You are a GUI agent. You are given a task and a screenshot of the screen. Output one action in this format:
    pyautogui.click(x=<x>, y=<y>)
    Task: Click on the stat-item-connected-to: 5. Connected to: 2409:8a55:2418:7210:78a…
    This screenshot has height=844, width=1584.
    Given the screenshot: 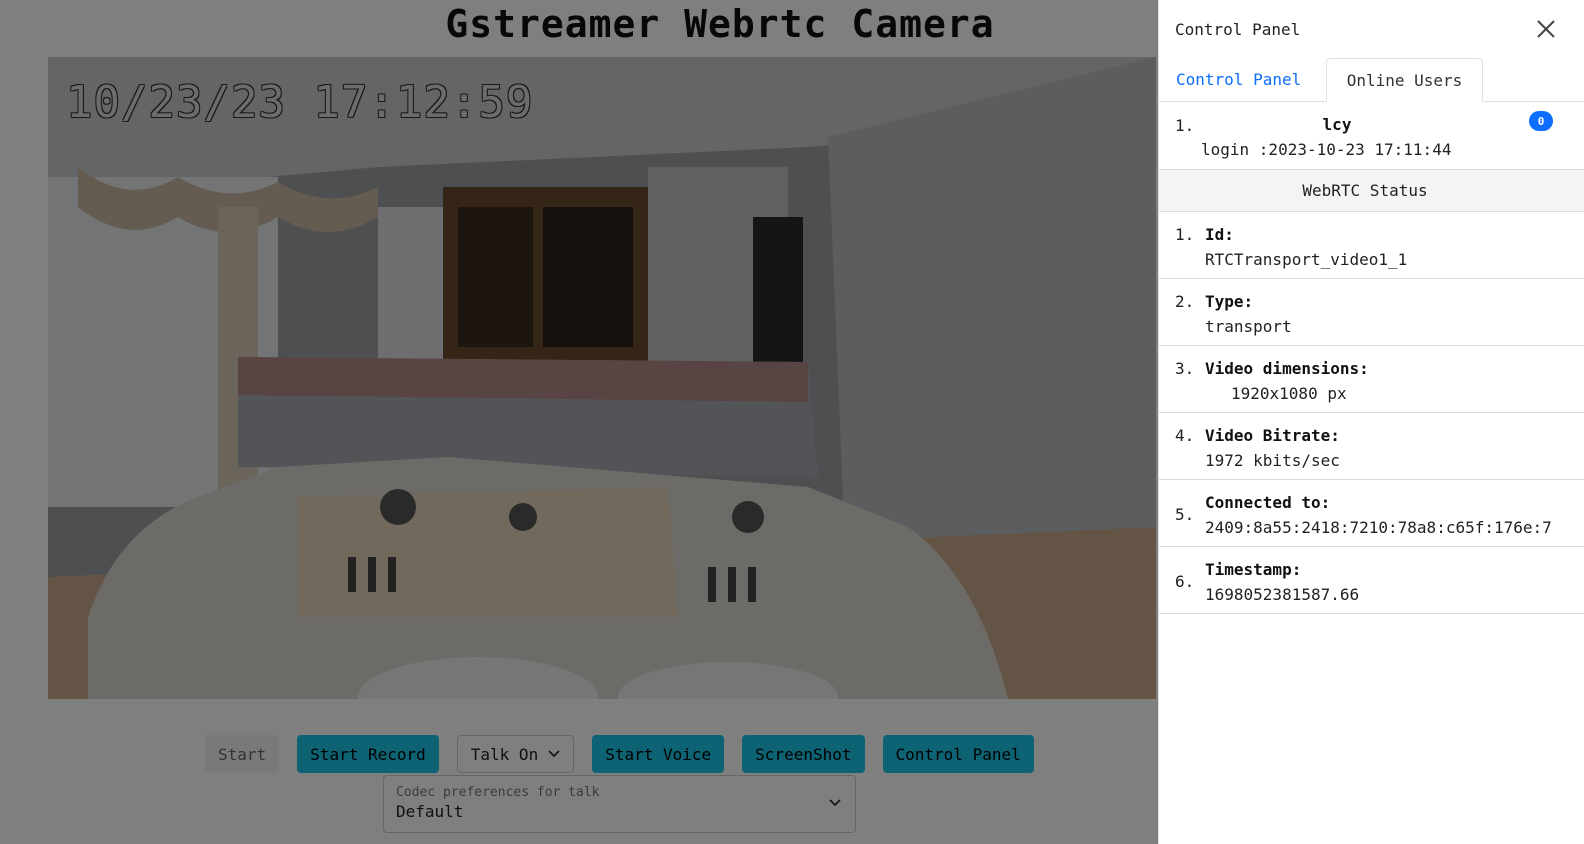 What is the action you would take?
    pyautogui.click(x=1371, y=513)
    